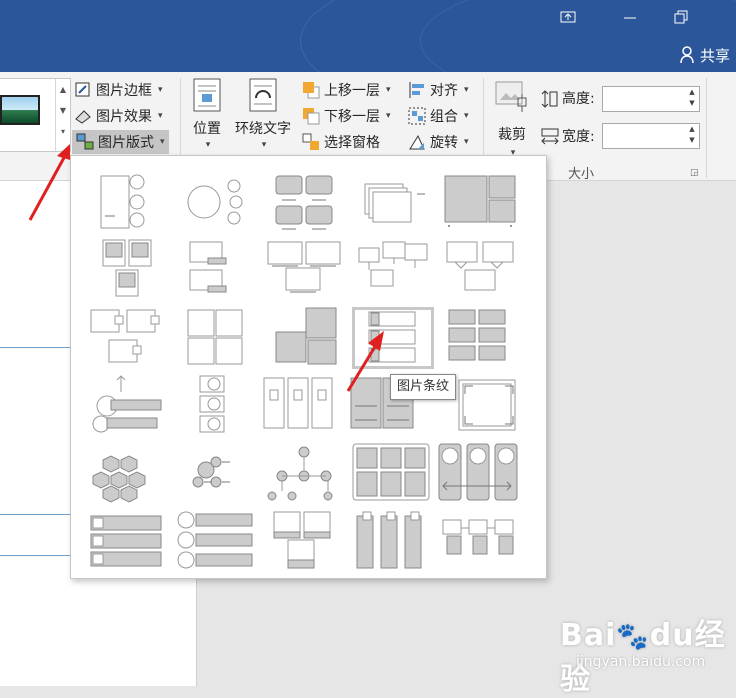 Image resolution: width=736 pixels, height=698 pixels. Describe the element at coordinates (127, 406) in the screenshot. I see `layout-option-circular-picture-callout` at that location.